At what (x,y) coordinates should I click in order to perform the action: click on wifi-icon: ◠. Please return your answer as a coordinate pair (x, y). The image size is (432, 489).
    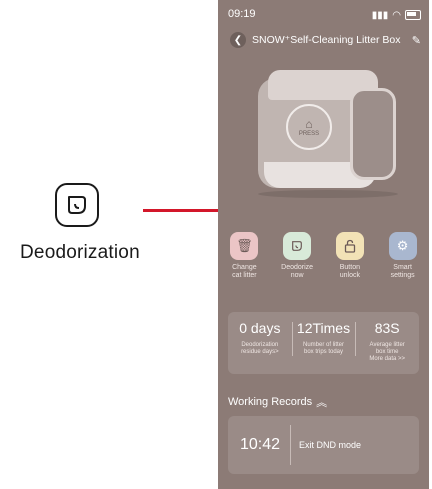
    Looking at the image, I should click on (396, 15).